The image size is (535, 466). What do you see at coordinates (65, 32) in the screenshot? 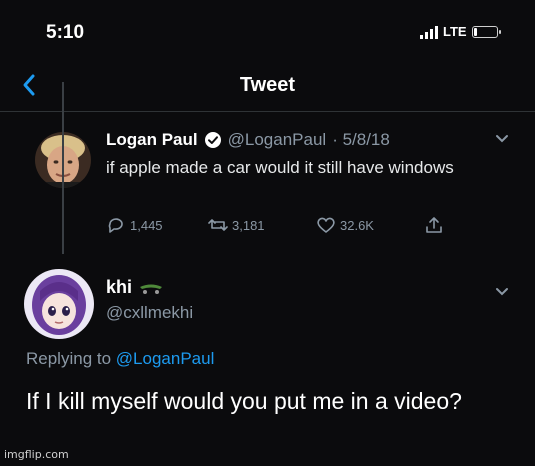
I see `status-time: 5:10` at bounding box center [65, 32].